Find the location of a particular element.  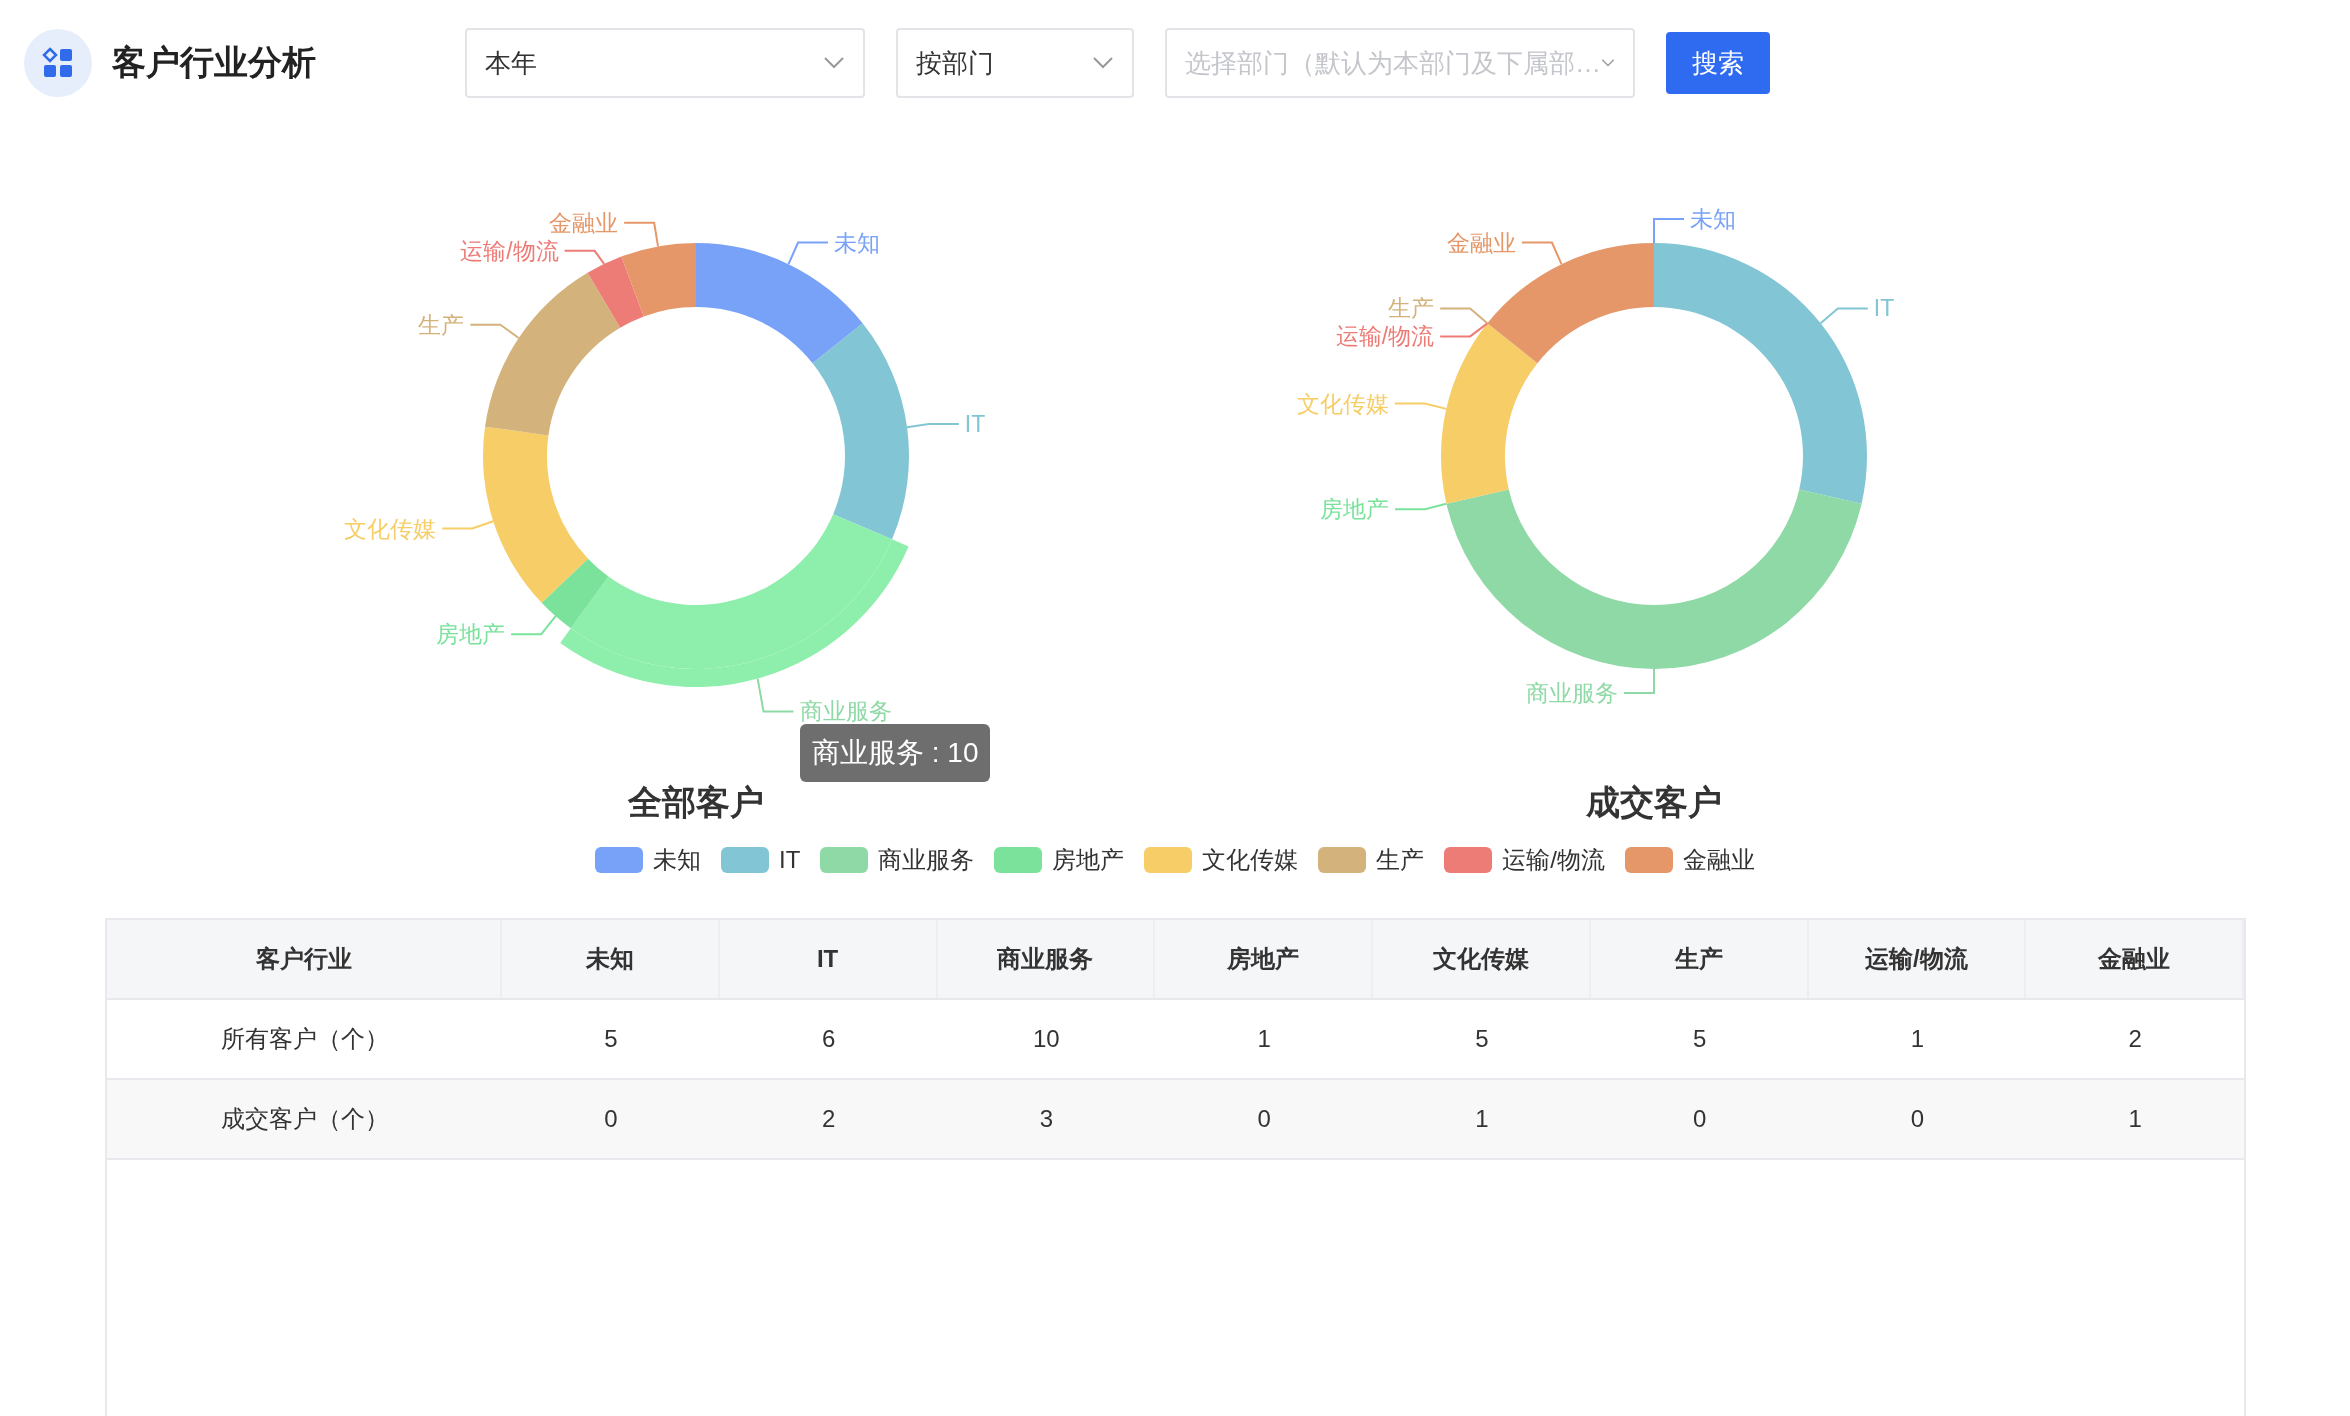

chart-title: 成交客户 is located at coordinates (1654, 802).